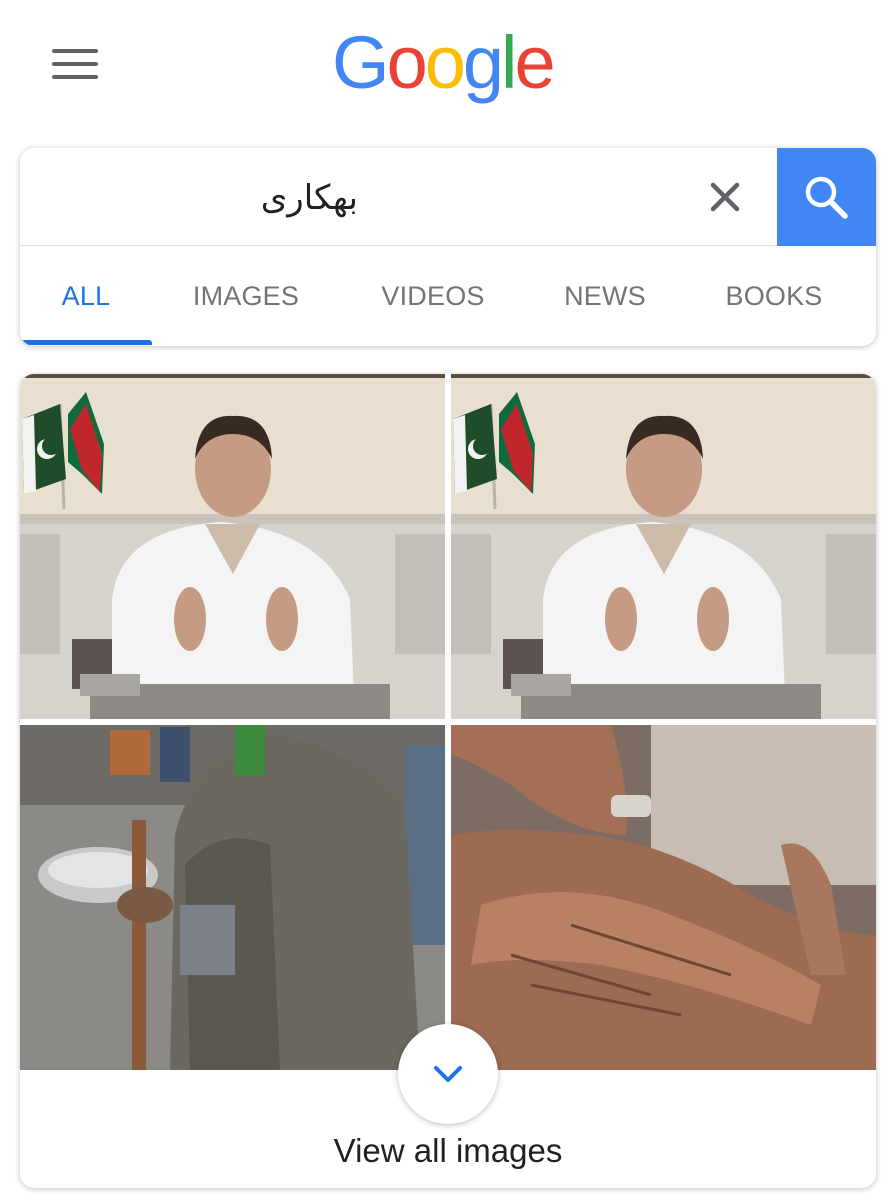  What do you see at coordinates (448, 197) in the screenshot?
I see `search-bar` at bounding box center [448, 197].